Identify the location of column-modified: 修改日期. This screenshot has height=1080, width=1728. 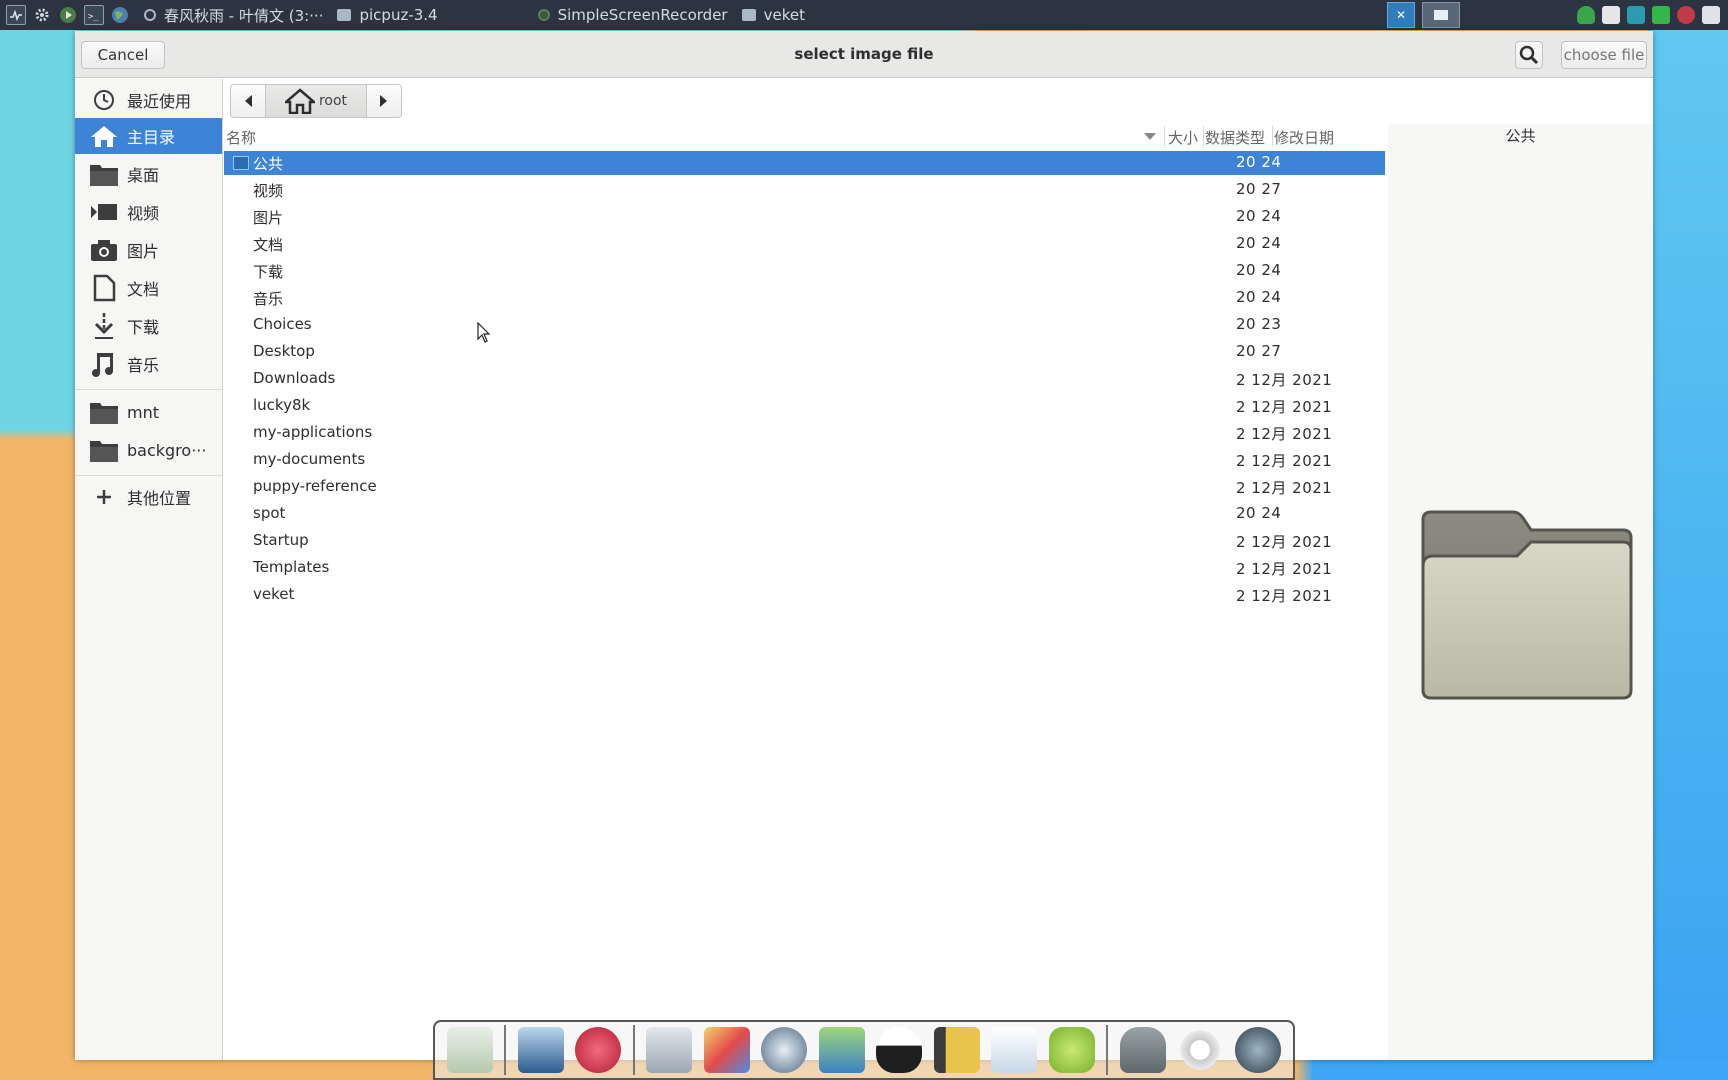
(1304, 137).